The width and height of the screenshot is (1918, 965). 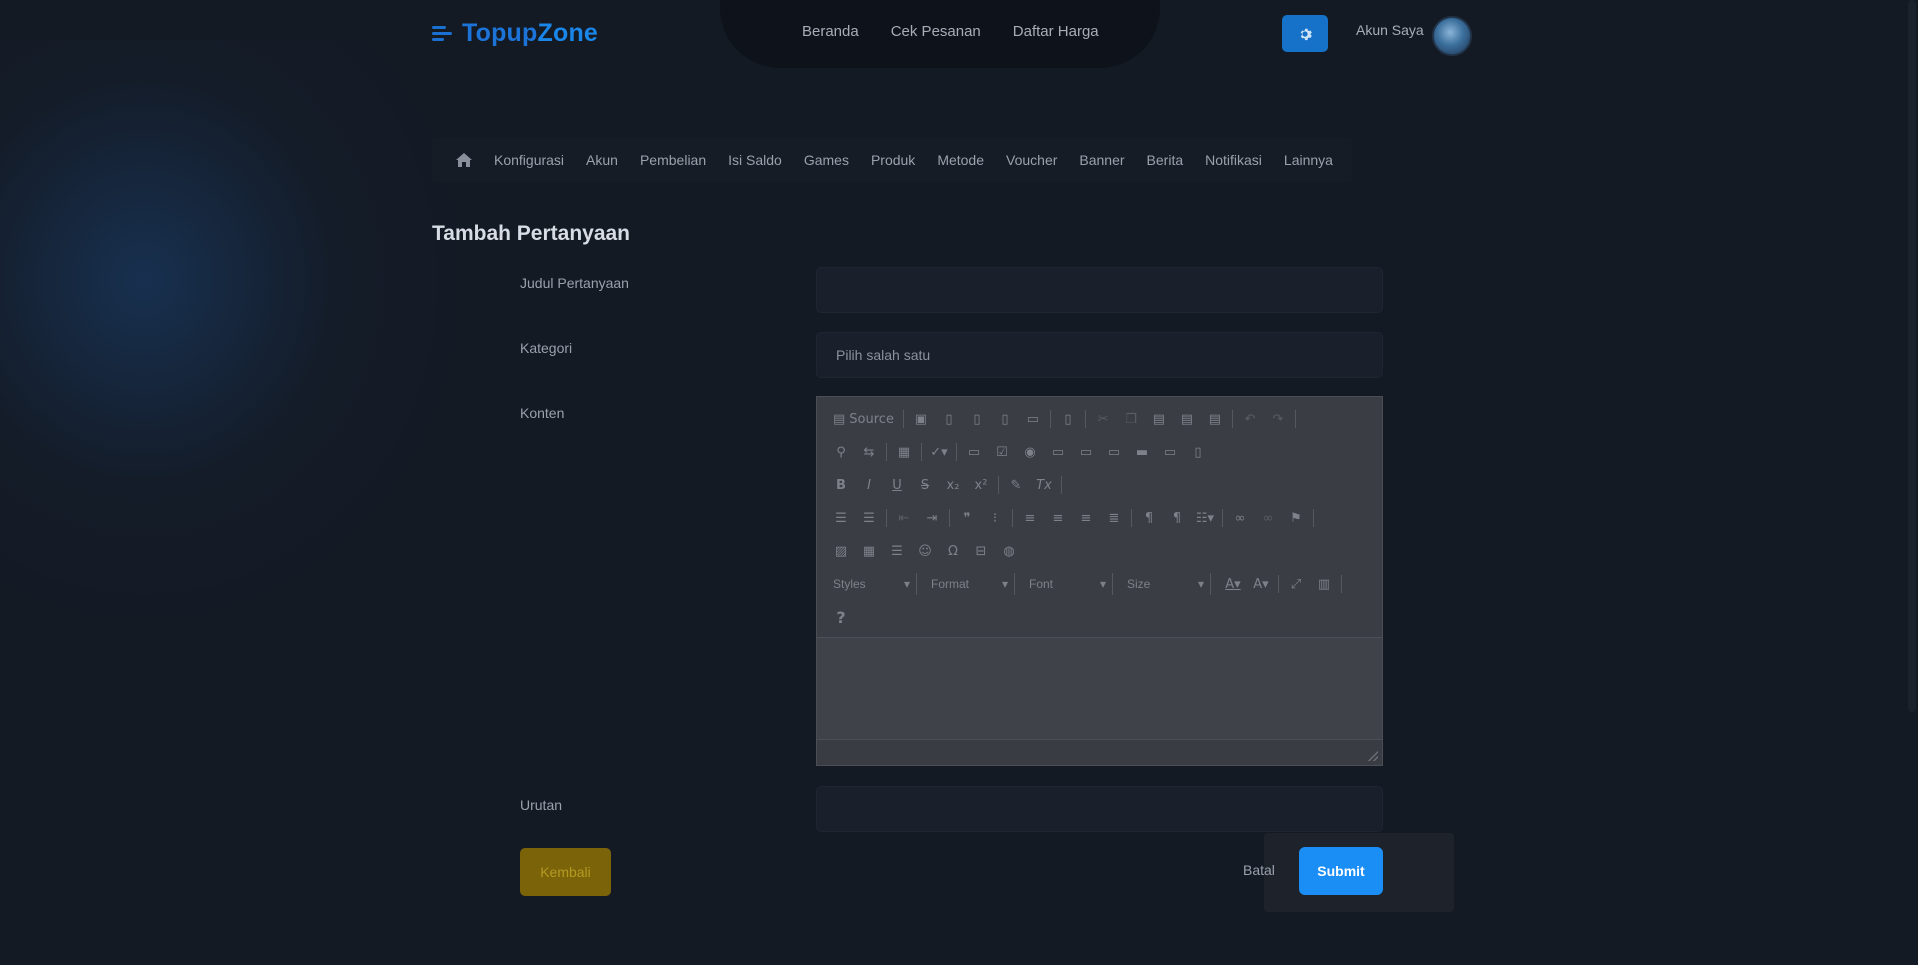 What do you see at coordinates (974, 452) in the screenshot?
I see `form-icon: ▭` at bounding box center [974, 452].